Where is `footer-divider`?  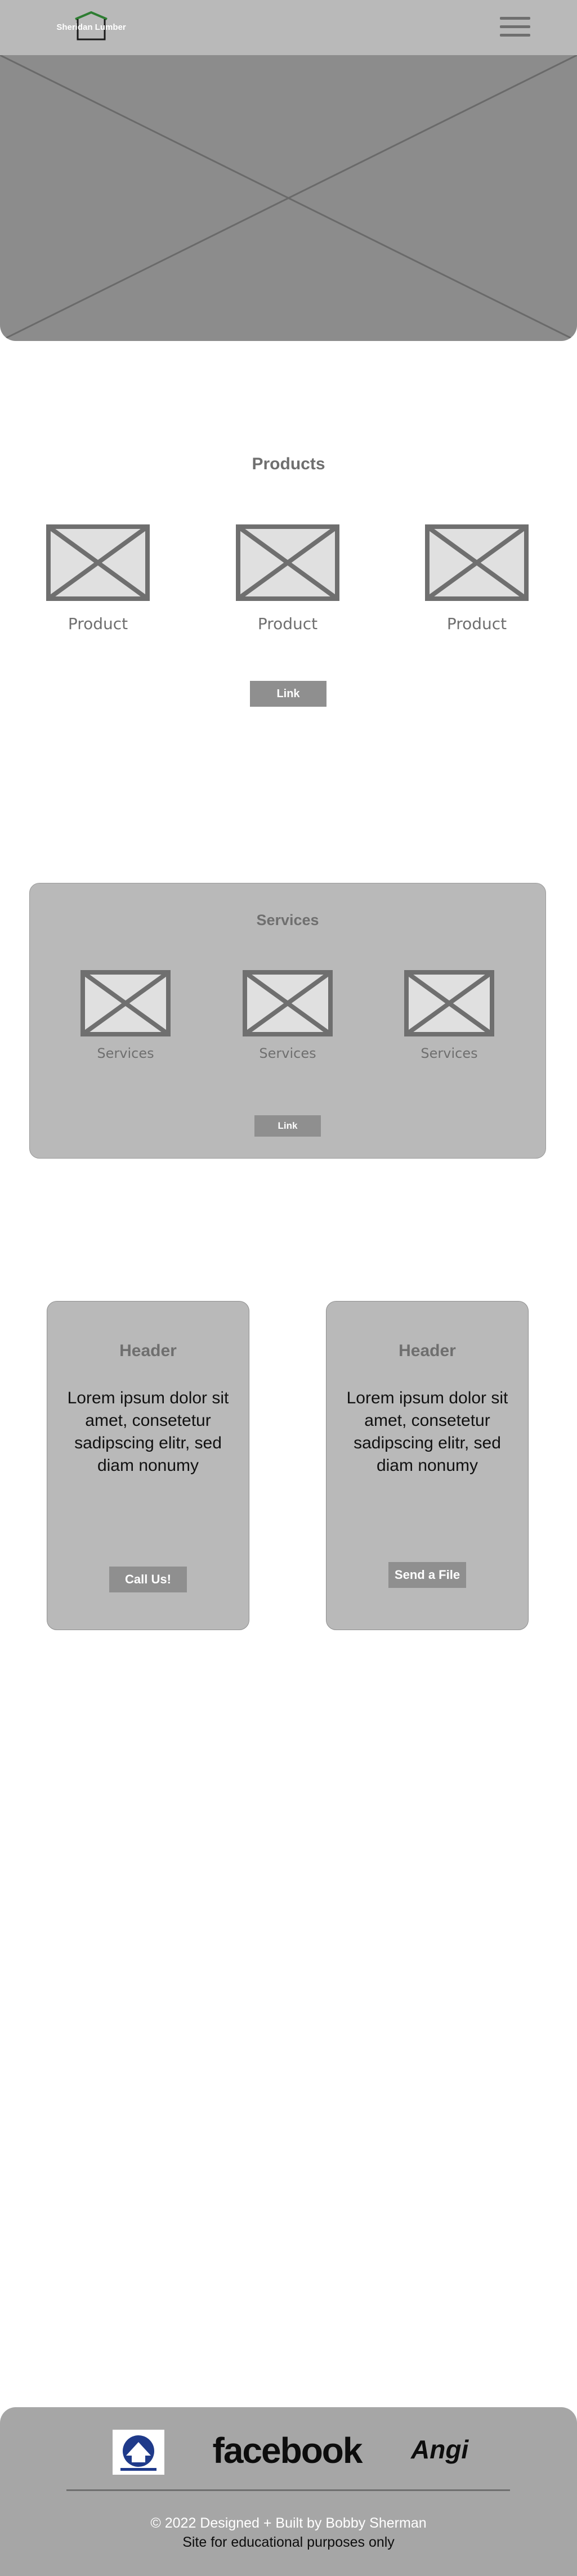
footer-divider is located at coordinates (288, 2490).